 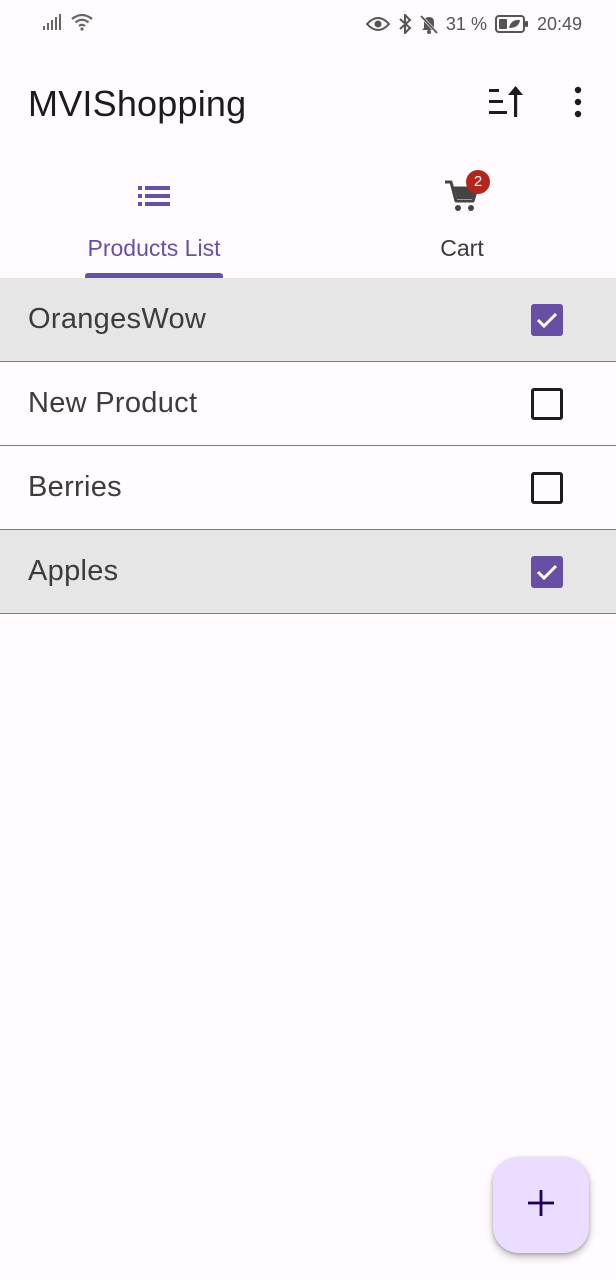 I want to click on product-name: Apples, so click(x=73, y=571).